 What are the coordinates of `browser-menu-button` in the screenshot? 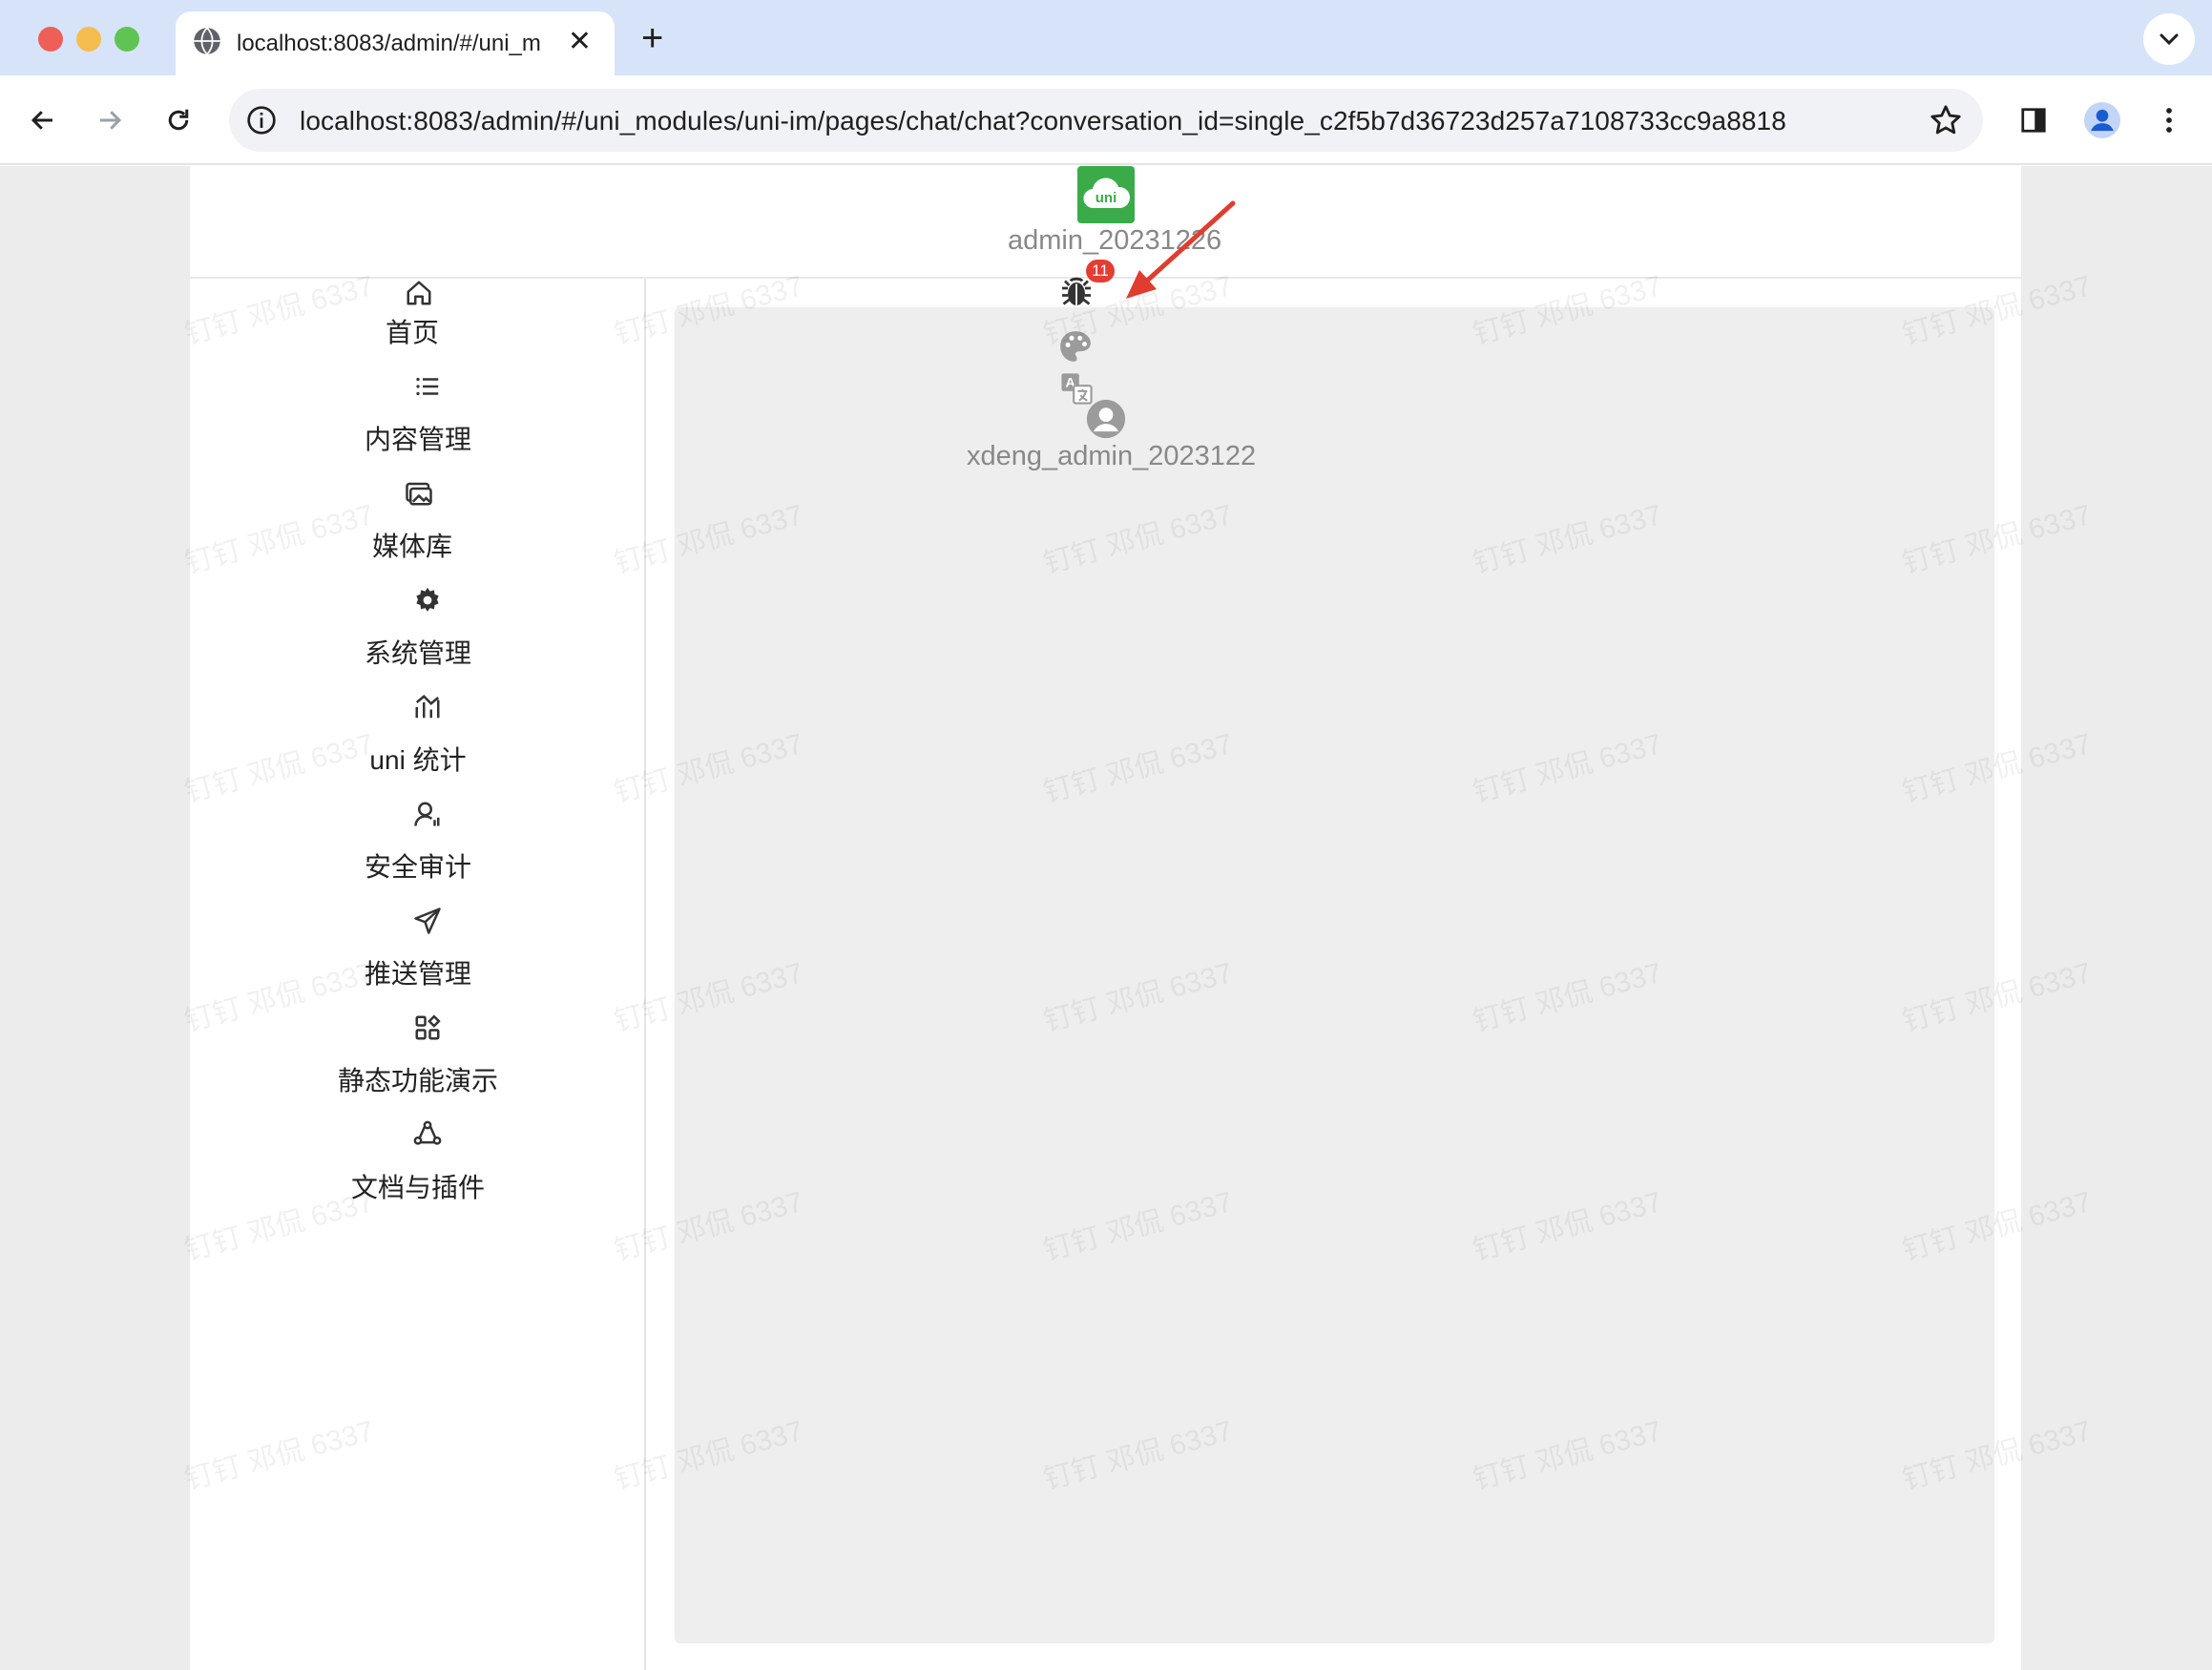 It's located at (2169, 120).